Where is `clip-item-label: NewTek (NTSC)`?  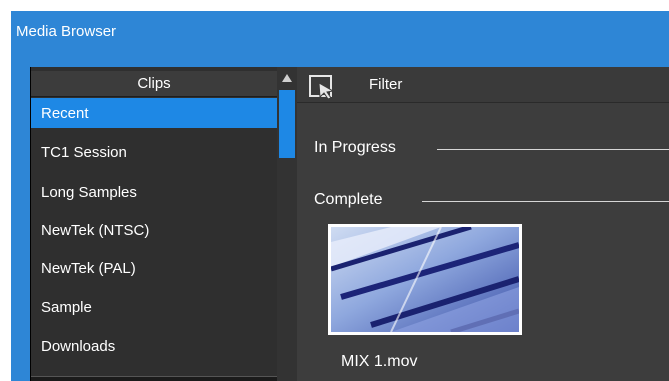 clip-item-label: NewTek (NTSC) is located at coordinates (95, 230).